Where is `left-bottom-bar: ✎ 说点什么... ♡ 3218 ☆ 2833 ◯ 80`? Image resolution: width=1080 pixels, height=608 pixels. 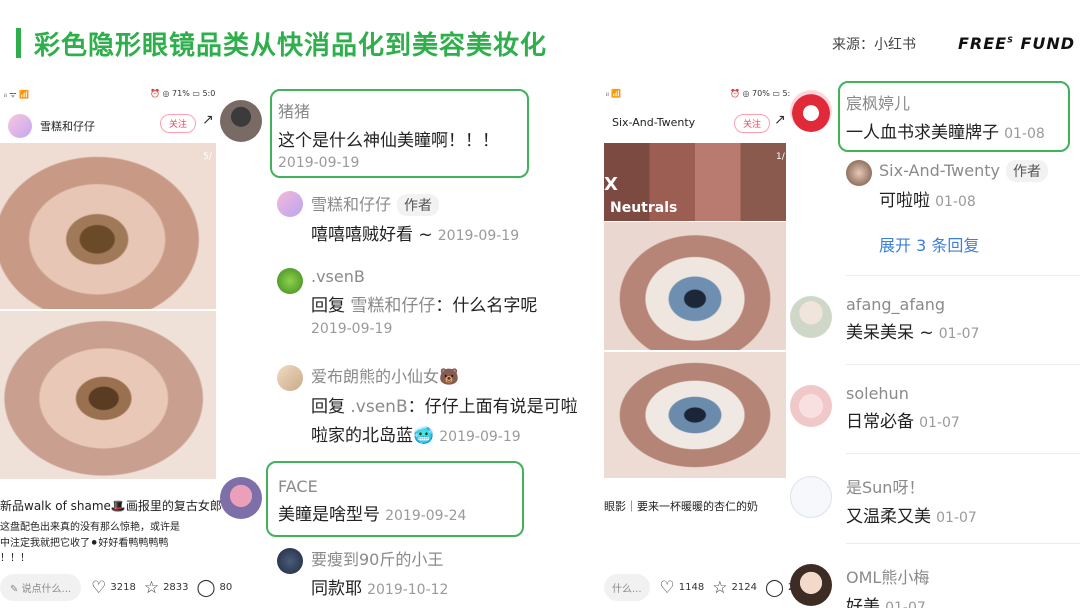
left-bottom-bar: ✎ 说点什么... ♡ 3218 ☆ 2833 ◯ 80 is located at coordinates (120, 587).